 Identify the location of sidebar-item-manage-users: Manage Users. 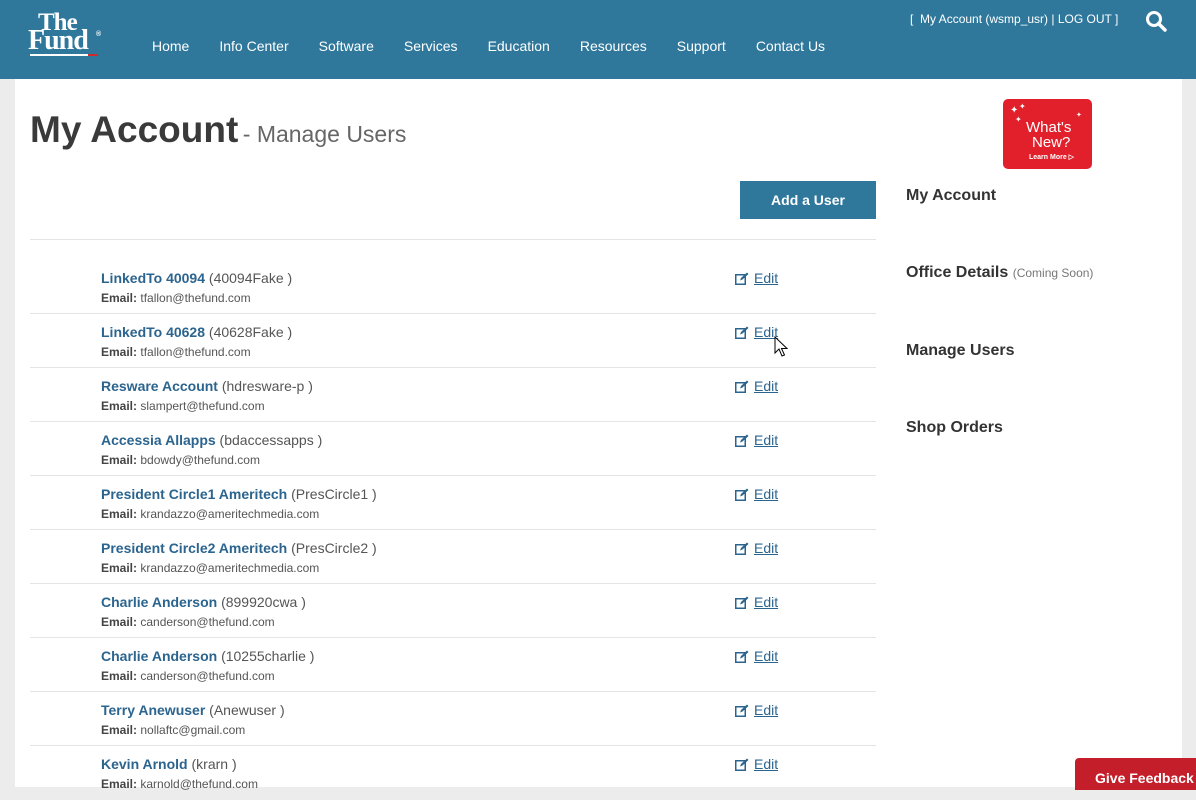
(960, 351).